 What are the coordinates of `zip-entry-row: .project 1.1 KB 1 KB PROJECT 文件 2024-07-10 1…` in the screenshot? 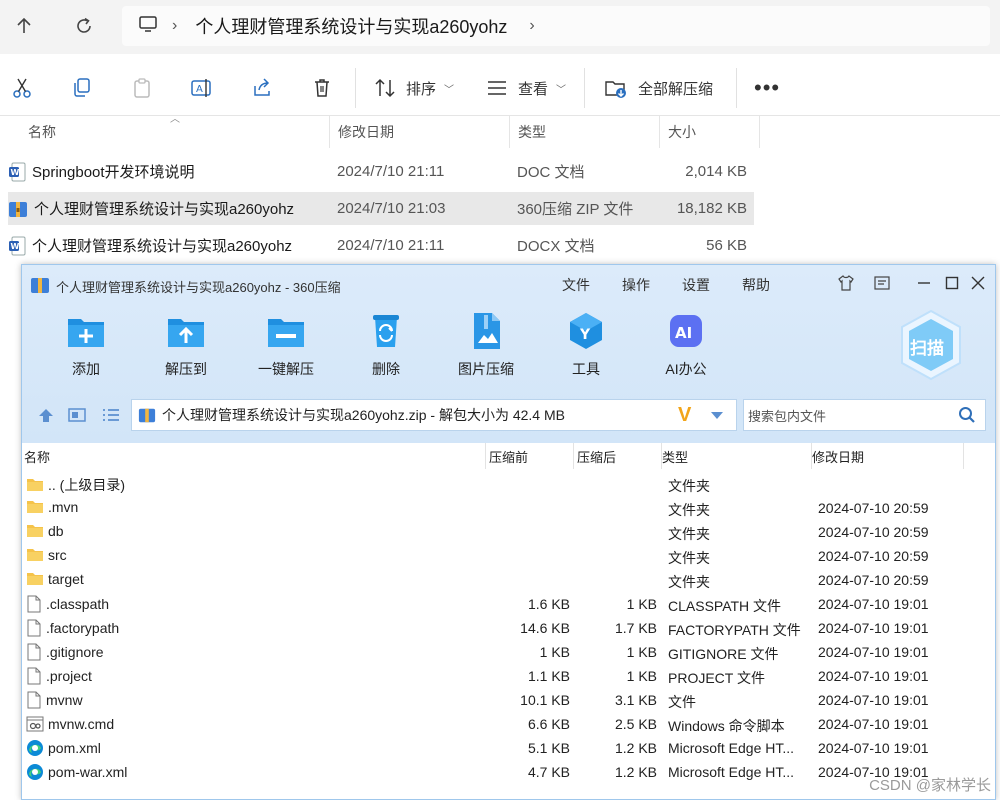 It's located at (508, 677).